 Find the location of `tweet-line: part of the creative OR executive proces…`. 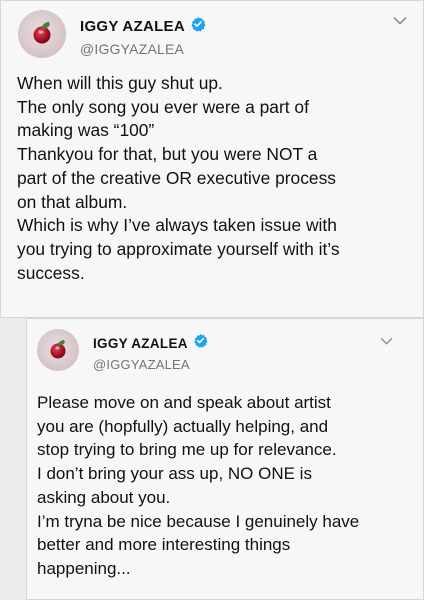

tweet-line: part of the creative OR executive proces… is located at coordinates (176, 177).